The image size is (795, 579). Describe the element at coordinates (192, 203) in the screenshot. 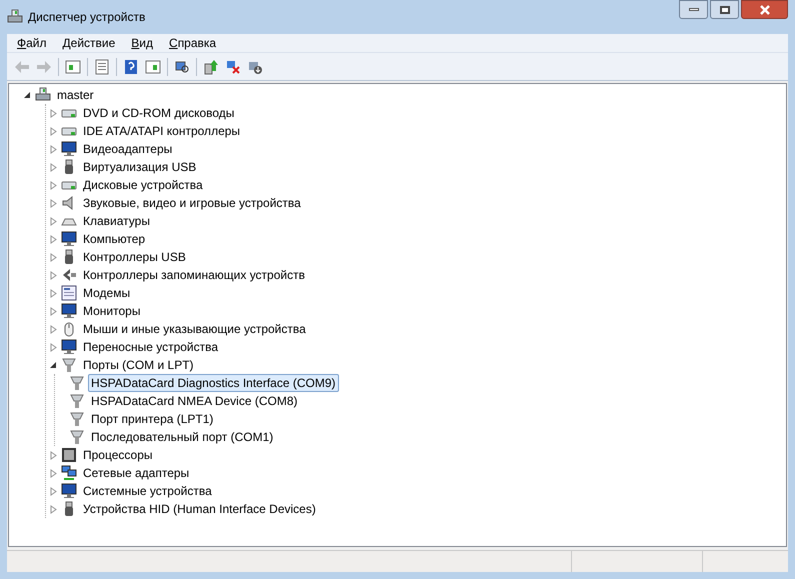

I see `tree-item: Звуковые, видео и игровые устройства` at that location.